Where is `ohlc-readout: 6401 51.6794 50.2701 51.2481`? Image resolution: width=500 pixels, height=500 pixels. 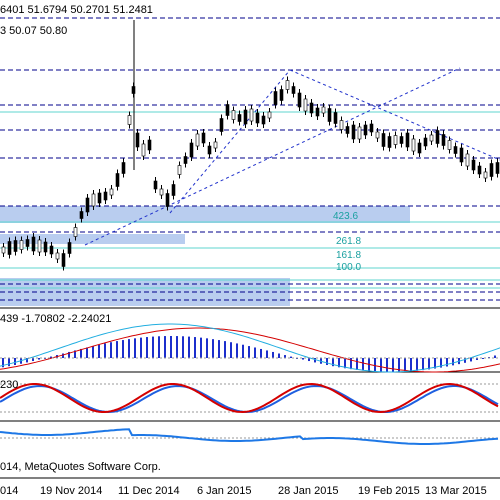 ohlc-readout: 6401 51.6794 50.2701 51.2481 is located at coordinates (76, 10).